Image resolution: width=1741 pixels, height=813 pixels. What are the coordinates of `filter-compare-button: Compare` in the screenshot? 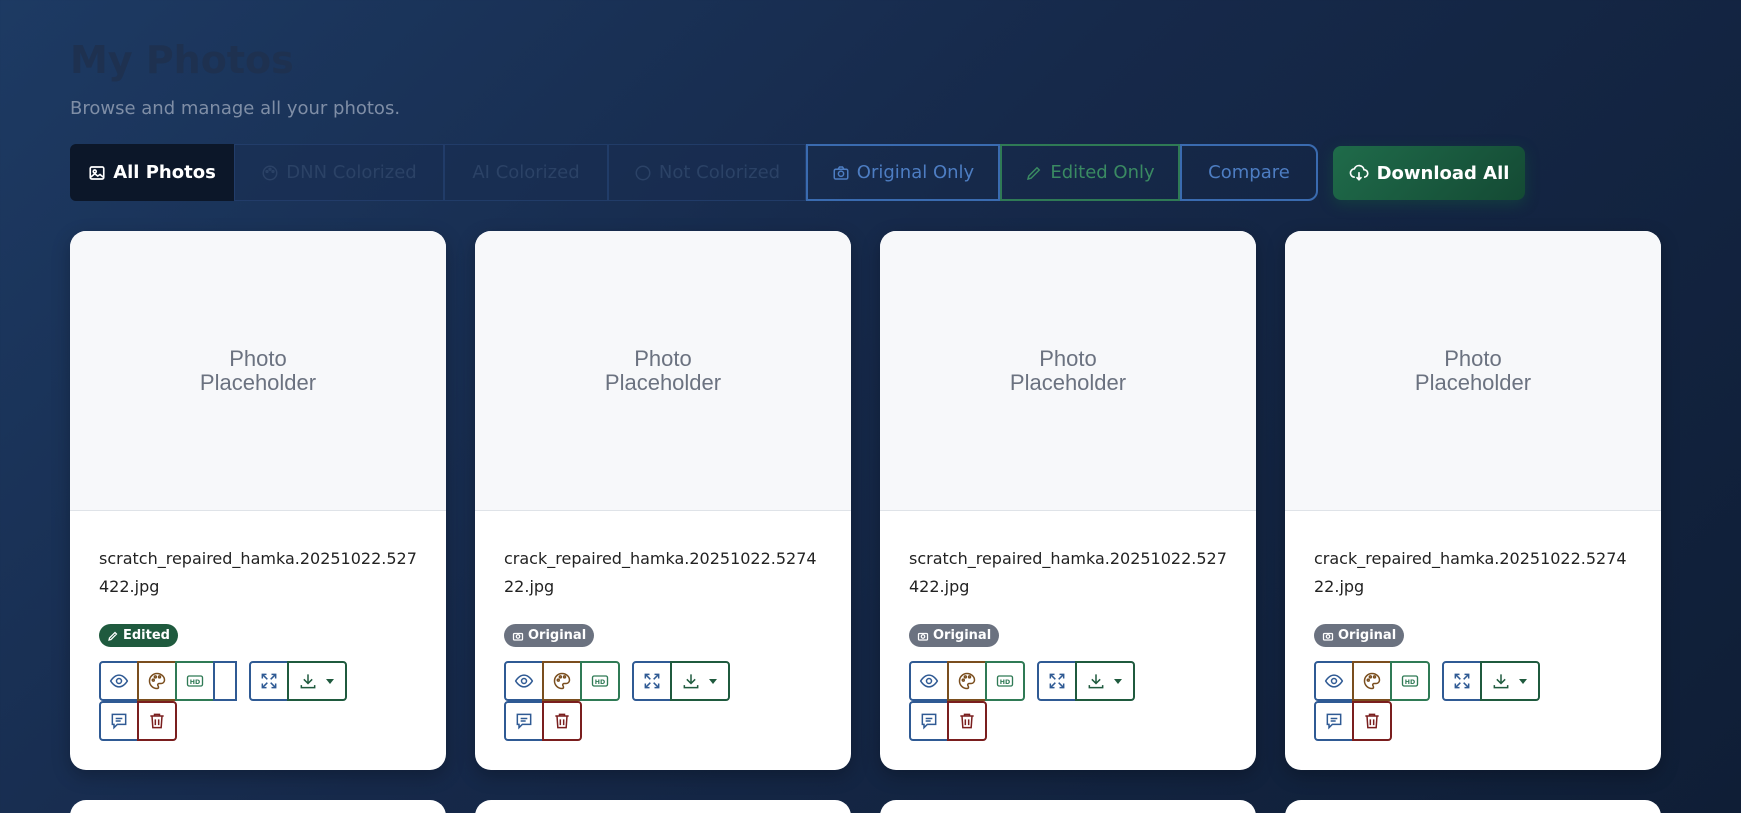 It's located at (1249, 172).